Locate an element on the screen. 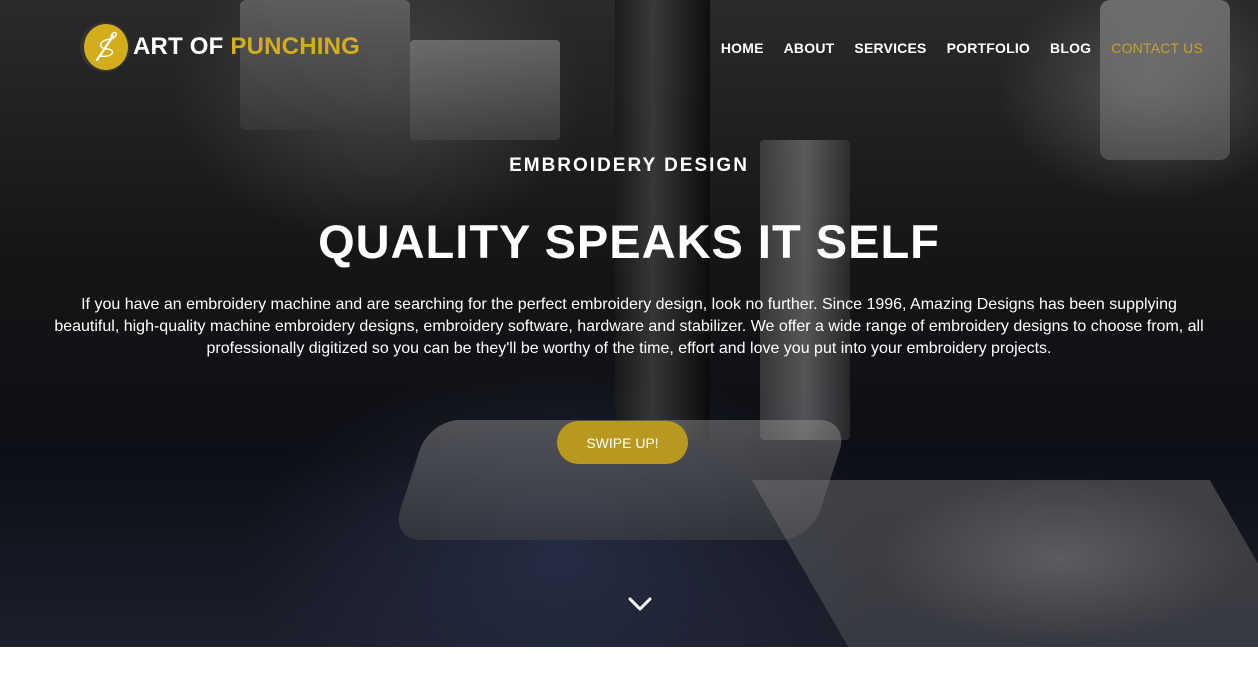 The width and height of the screenshot is (1258, 680). brand-name: ART OF PUNCHING is located at coordinates (246, 47).